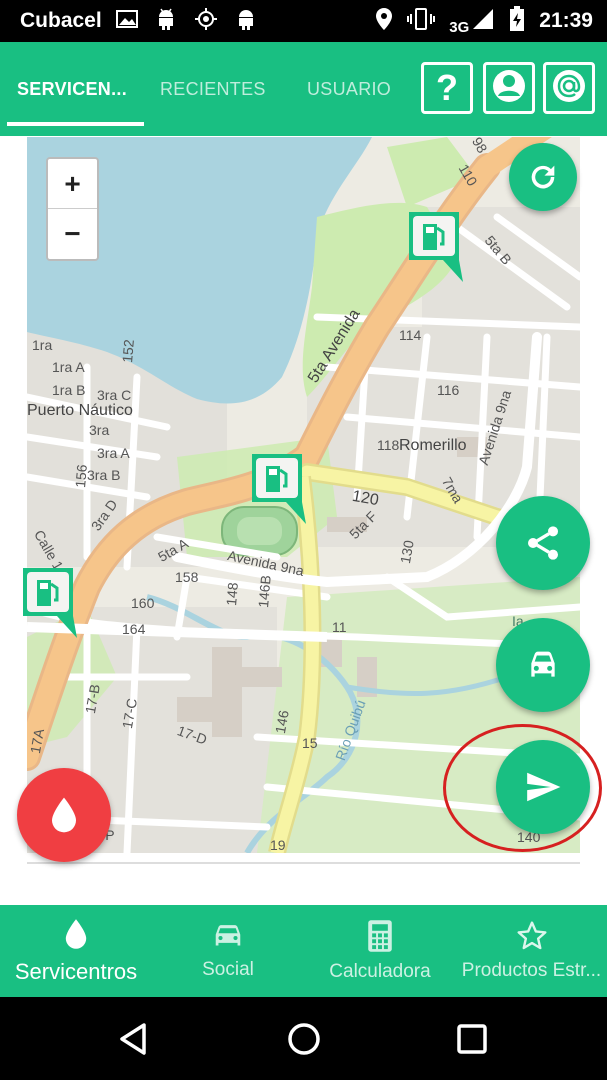  Describe the element at coordinates (206, 21) in the screenshot. I see `gps-icon` at that location.